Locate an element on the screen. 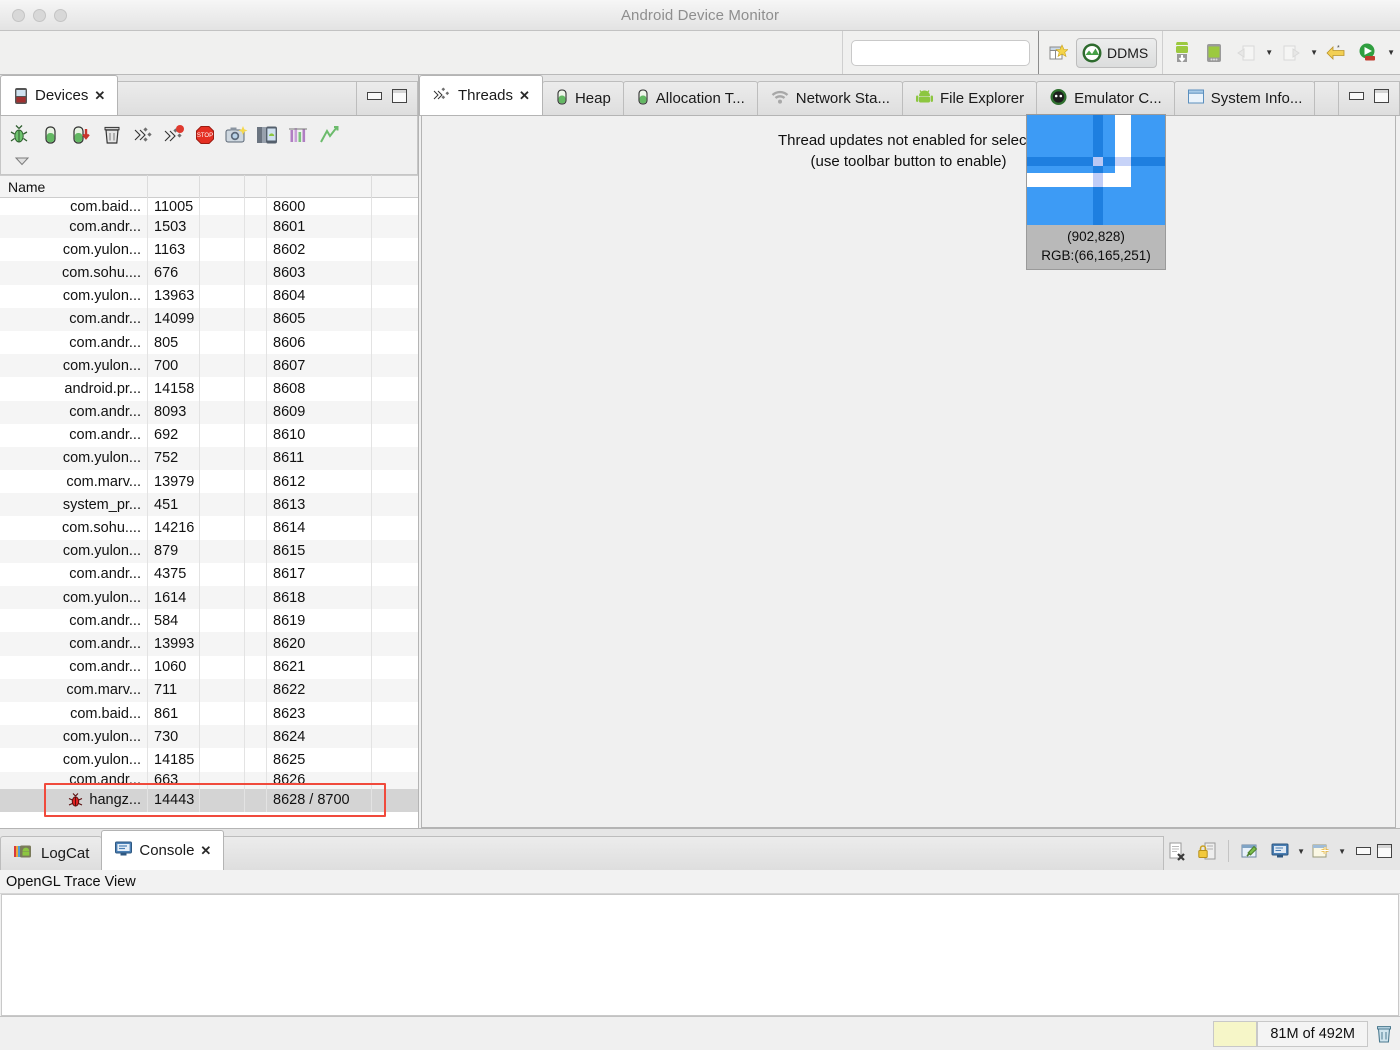 The width and height of the screenshot is (1400, 1050). device-screen-icon is located at coordinates (1214, 53).